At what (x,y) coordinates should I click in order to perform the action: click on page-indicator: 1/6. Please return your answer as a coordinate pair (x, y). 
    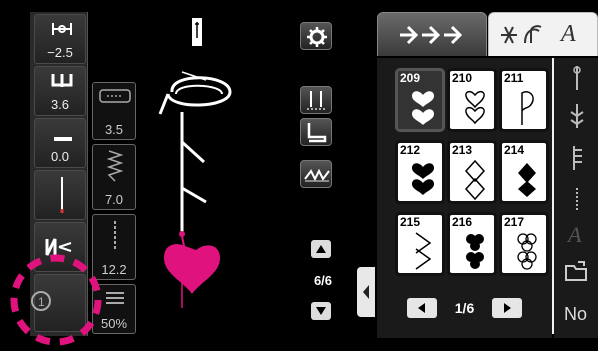
    Looking at the image, I should click on (464, 308).